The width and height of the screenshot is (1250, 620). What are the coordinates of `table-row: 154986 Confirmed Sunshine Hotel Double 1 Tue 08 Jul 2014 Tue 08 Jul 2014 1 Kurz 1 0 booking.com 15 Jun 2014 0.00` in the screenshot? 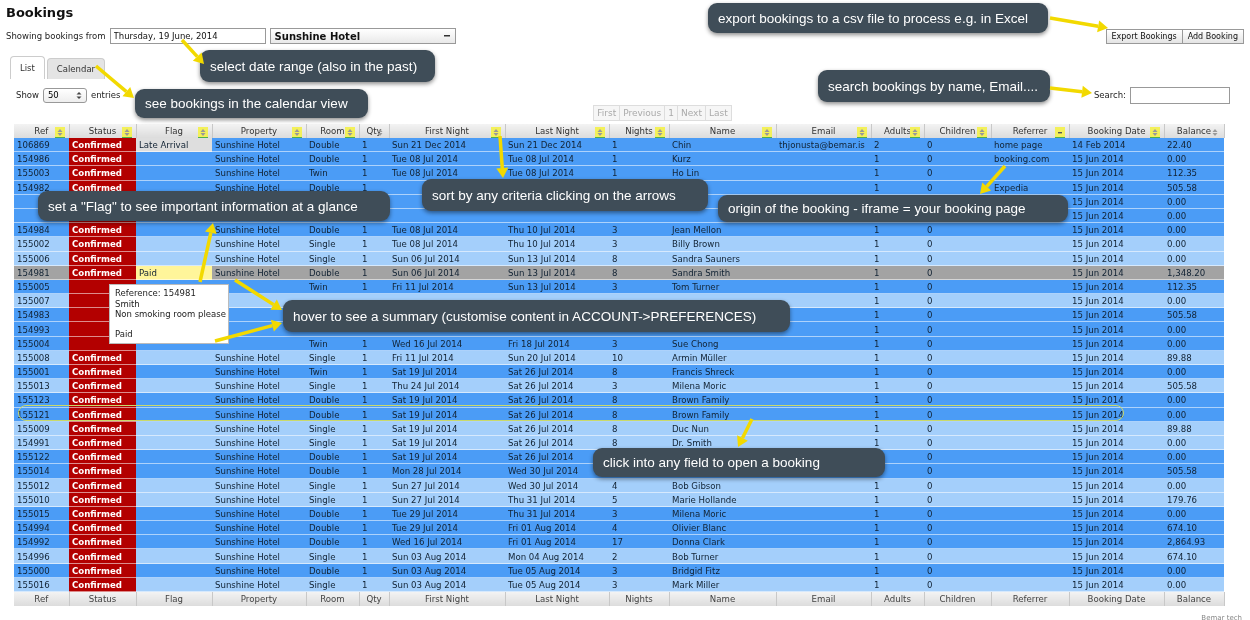 It's located at (619, 159).